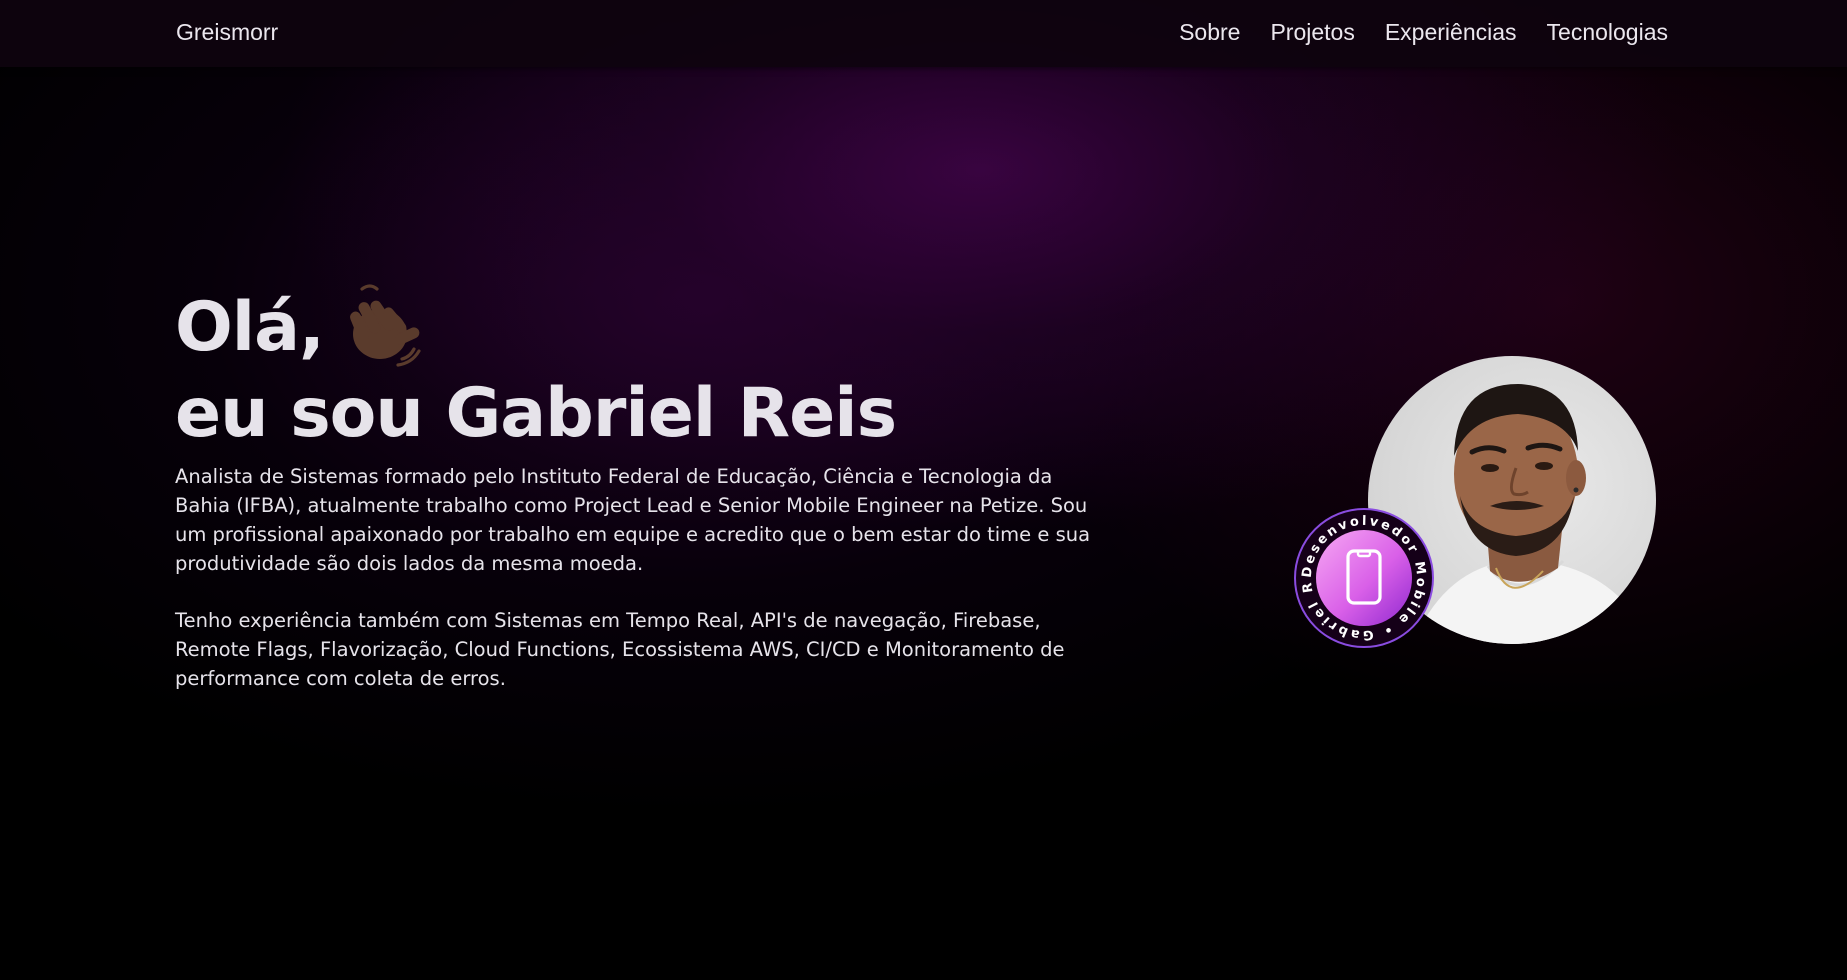 Image resolution: width=1847 pixels, height=980 pixels. I want to click on nav-link-sobre: Sobre, so click(1209, 32).